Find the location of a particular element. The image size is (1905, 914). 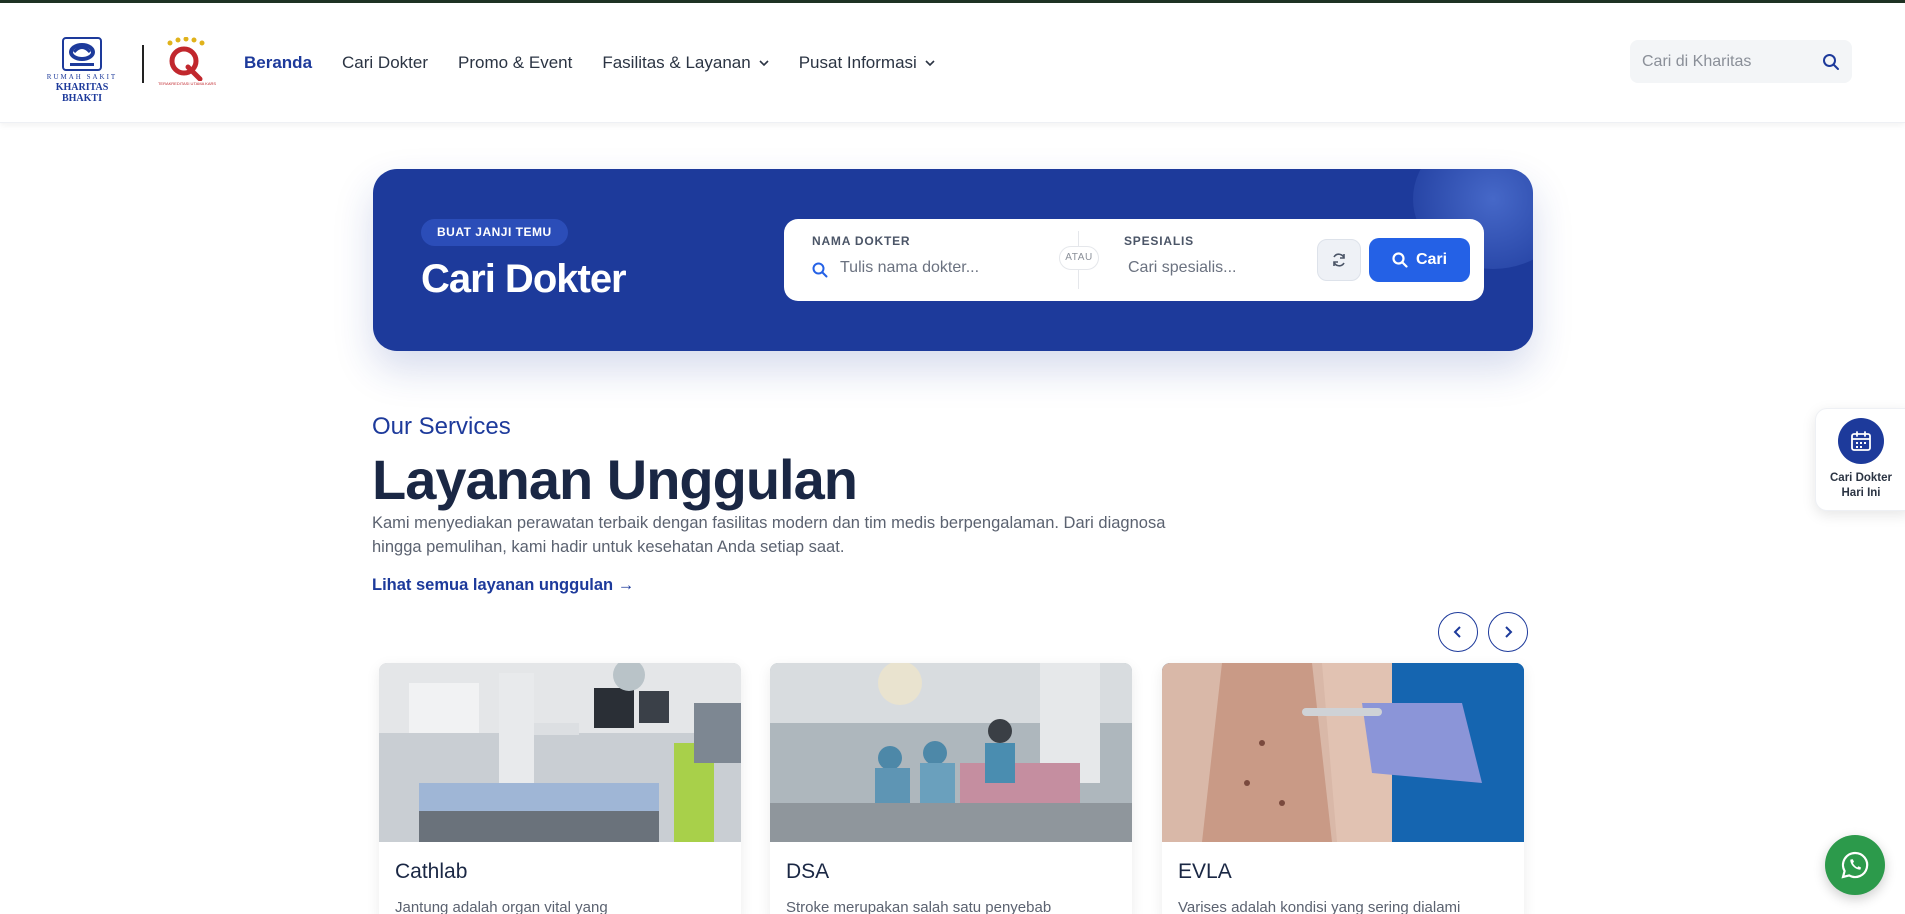

carousel-next-button is located at coordinates (1508, 632).